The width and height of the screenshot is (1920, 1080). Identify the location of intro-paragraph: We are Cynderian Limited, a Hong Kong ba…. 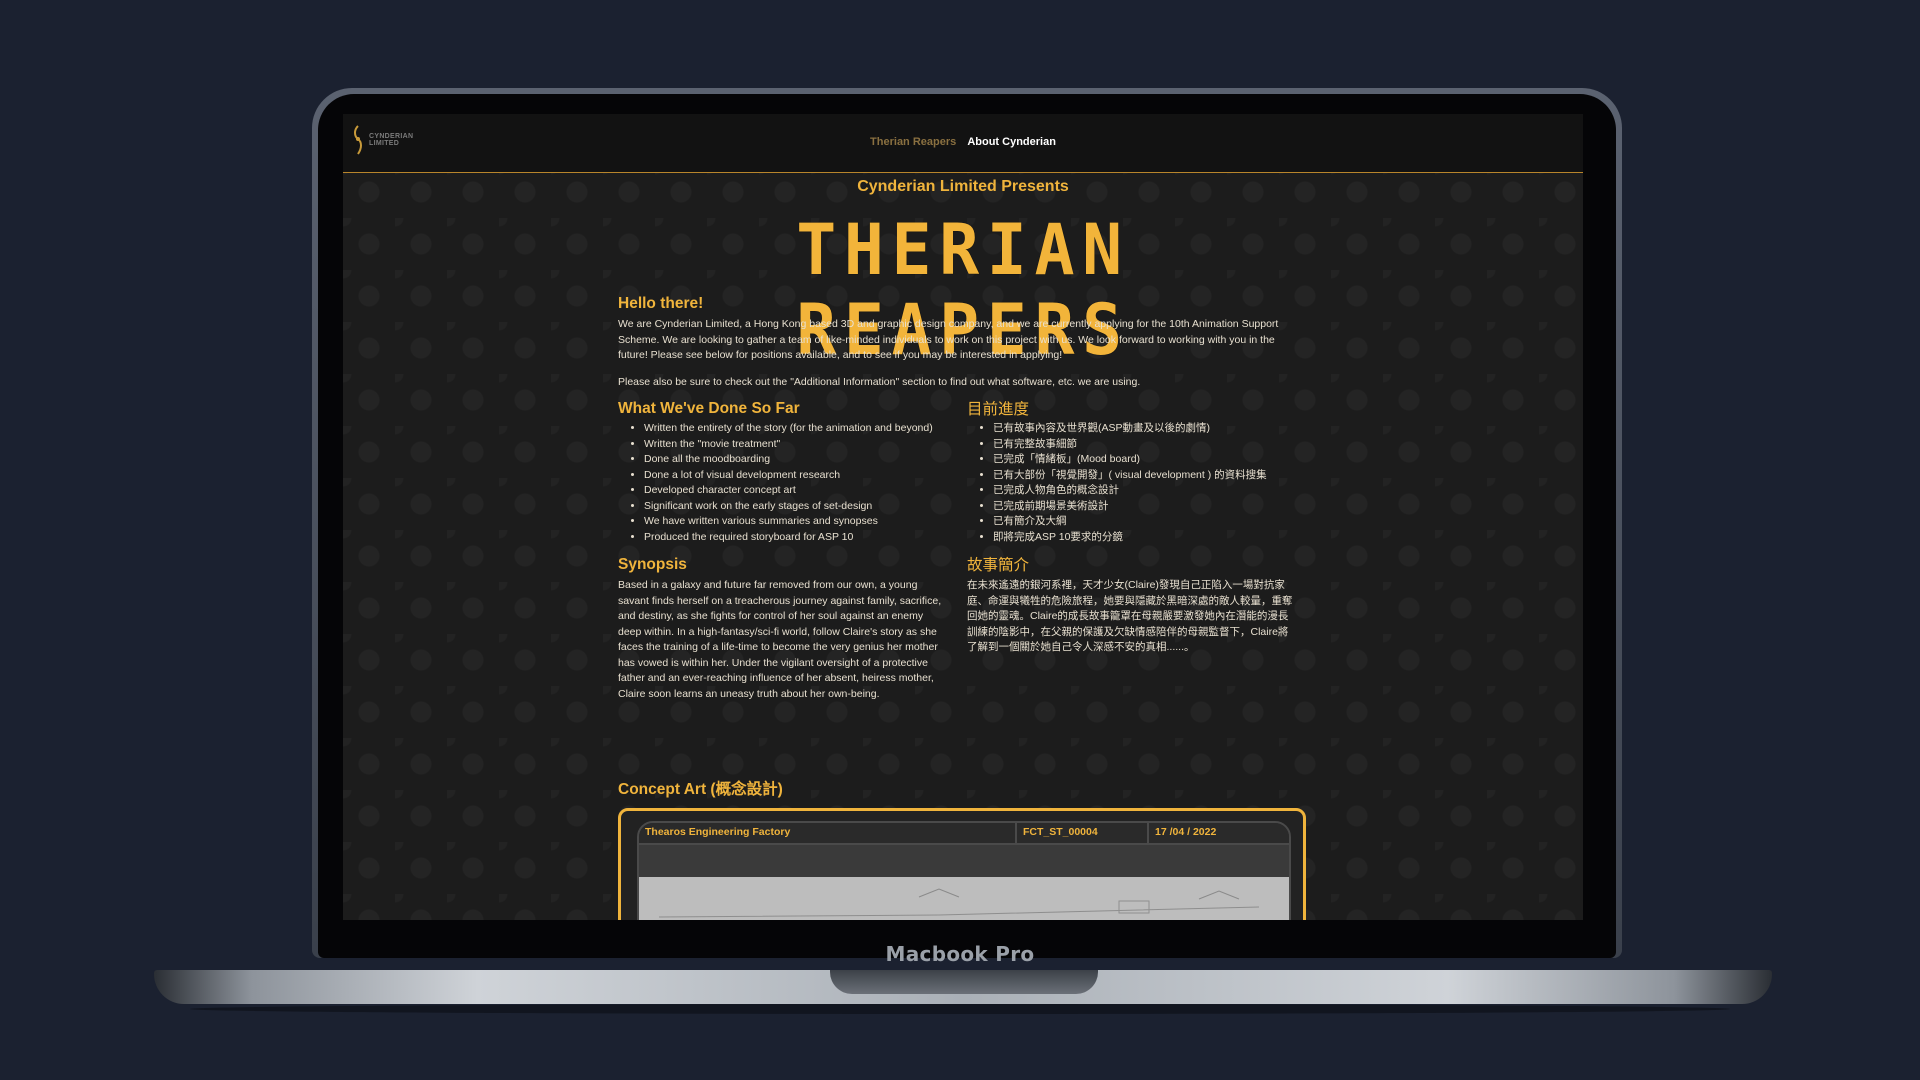
(948, 339).